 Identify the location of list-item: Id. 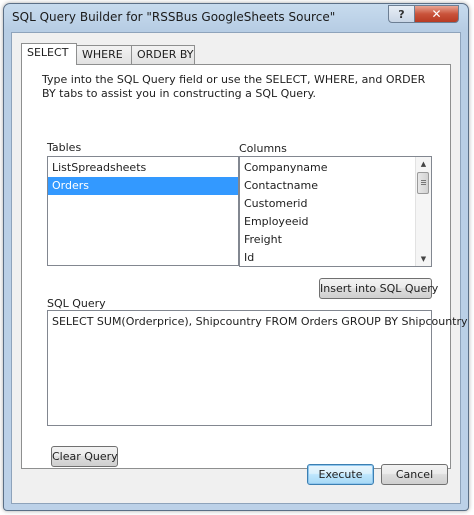
(335, 257).